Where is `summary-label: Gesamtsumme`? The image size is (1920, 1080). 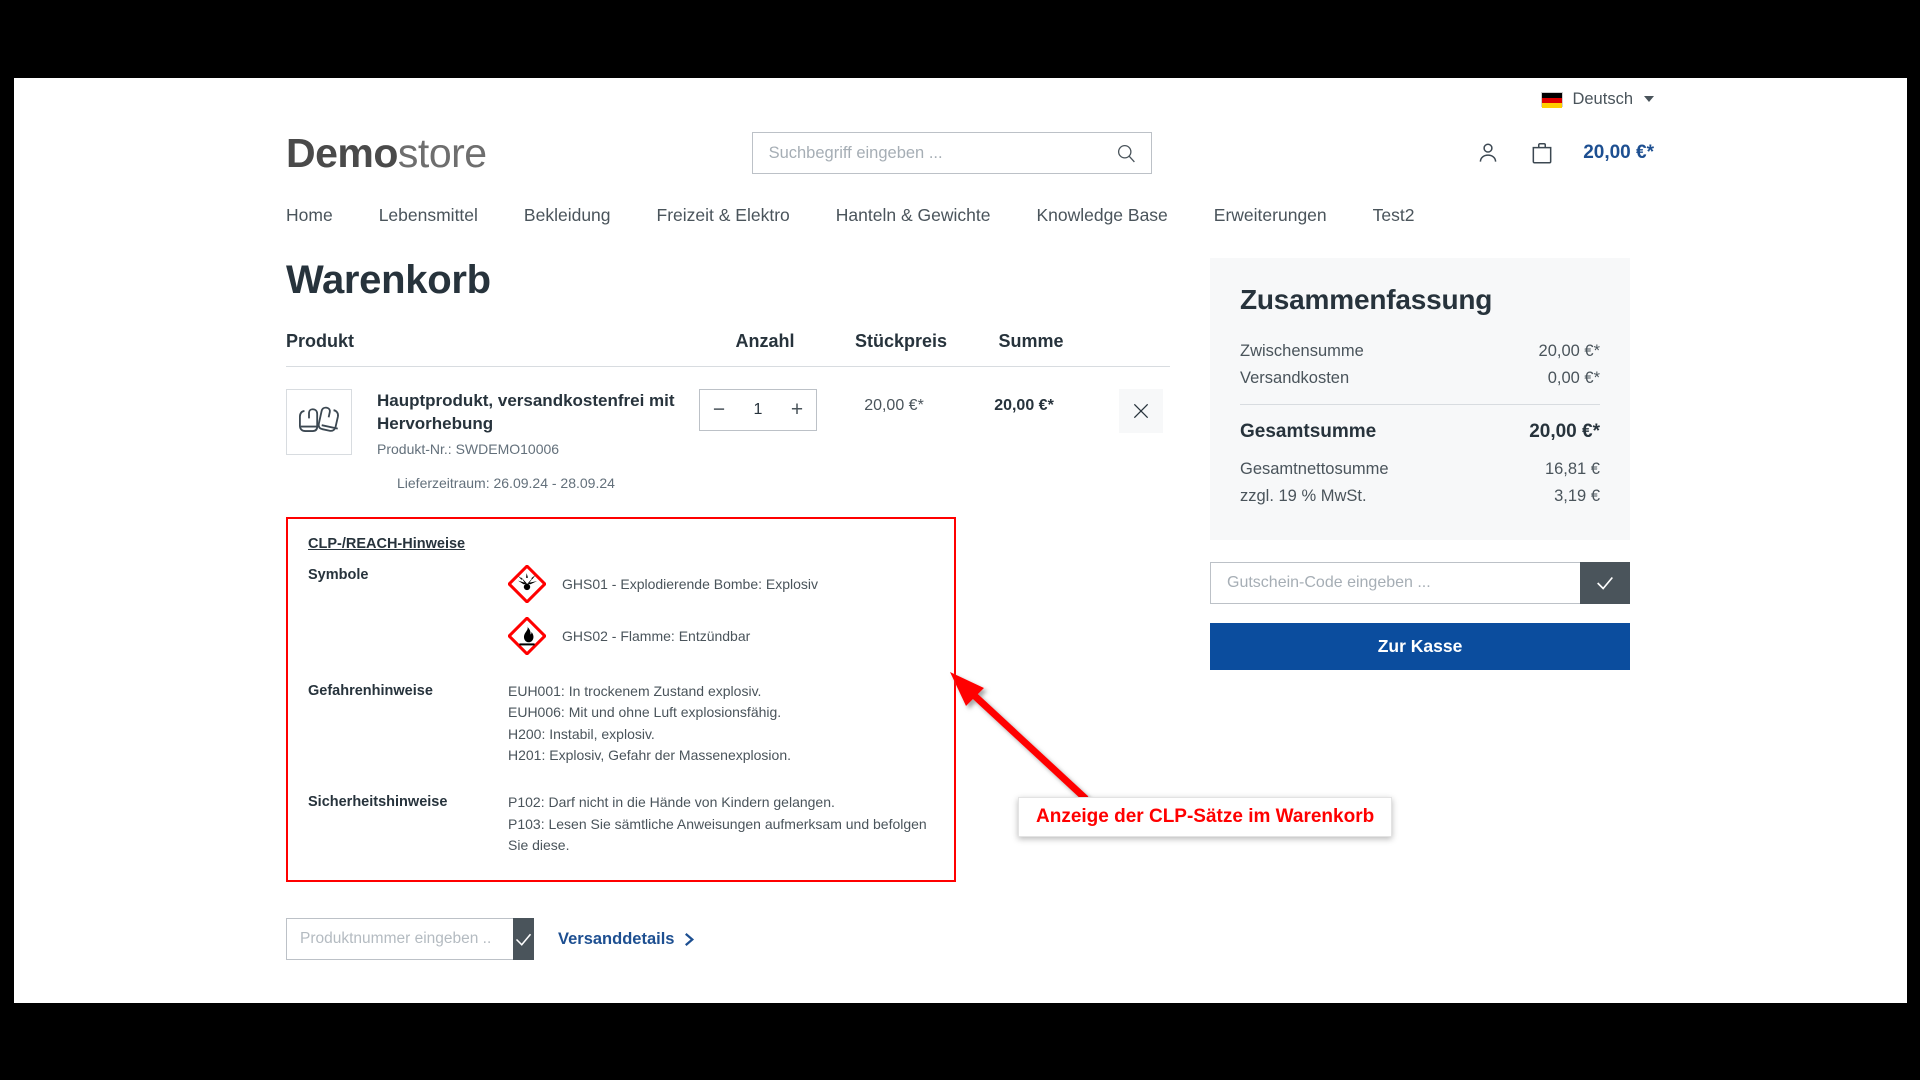
summary-label: Gesamtsumme is located at coordinates (1308, 431).